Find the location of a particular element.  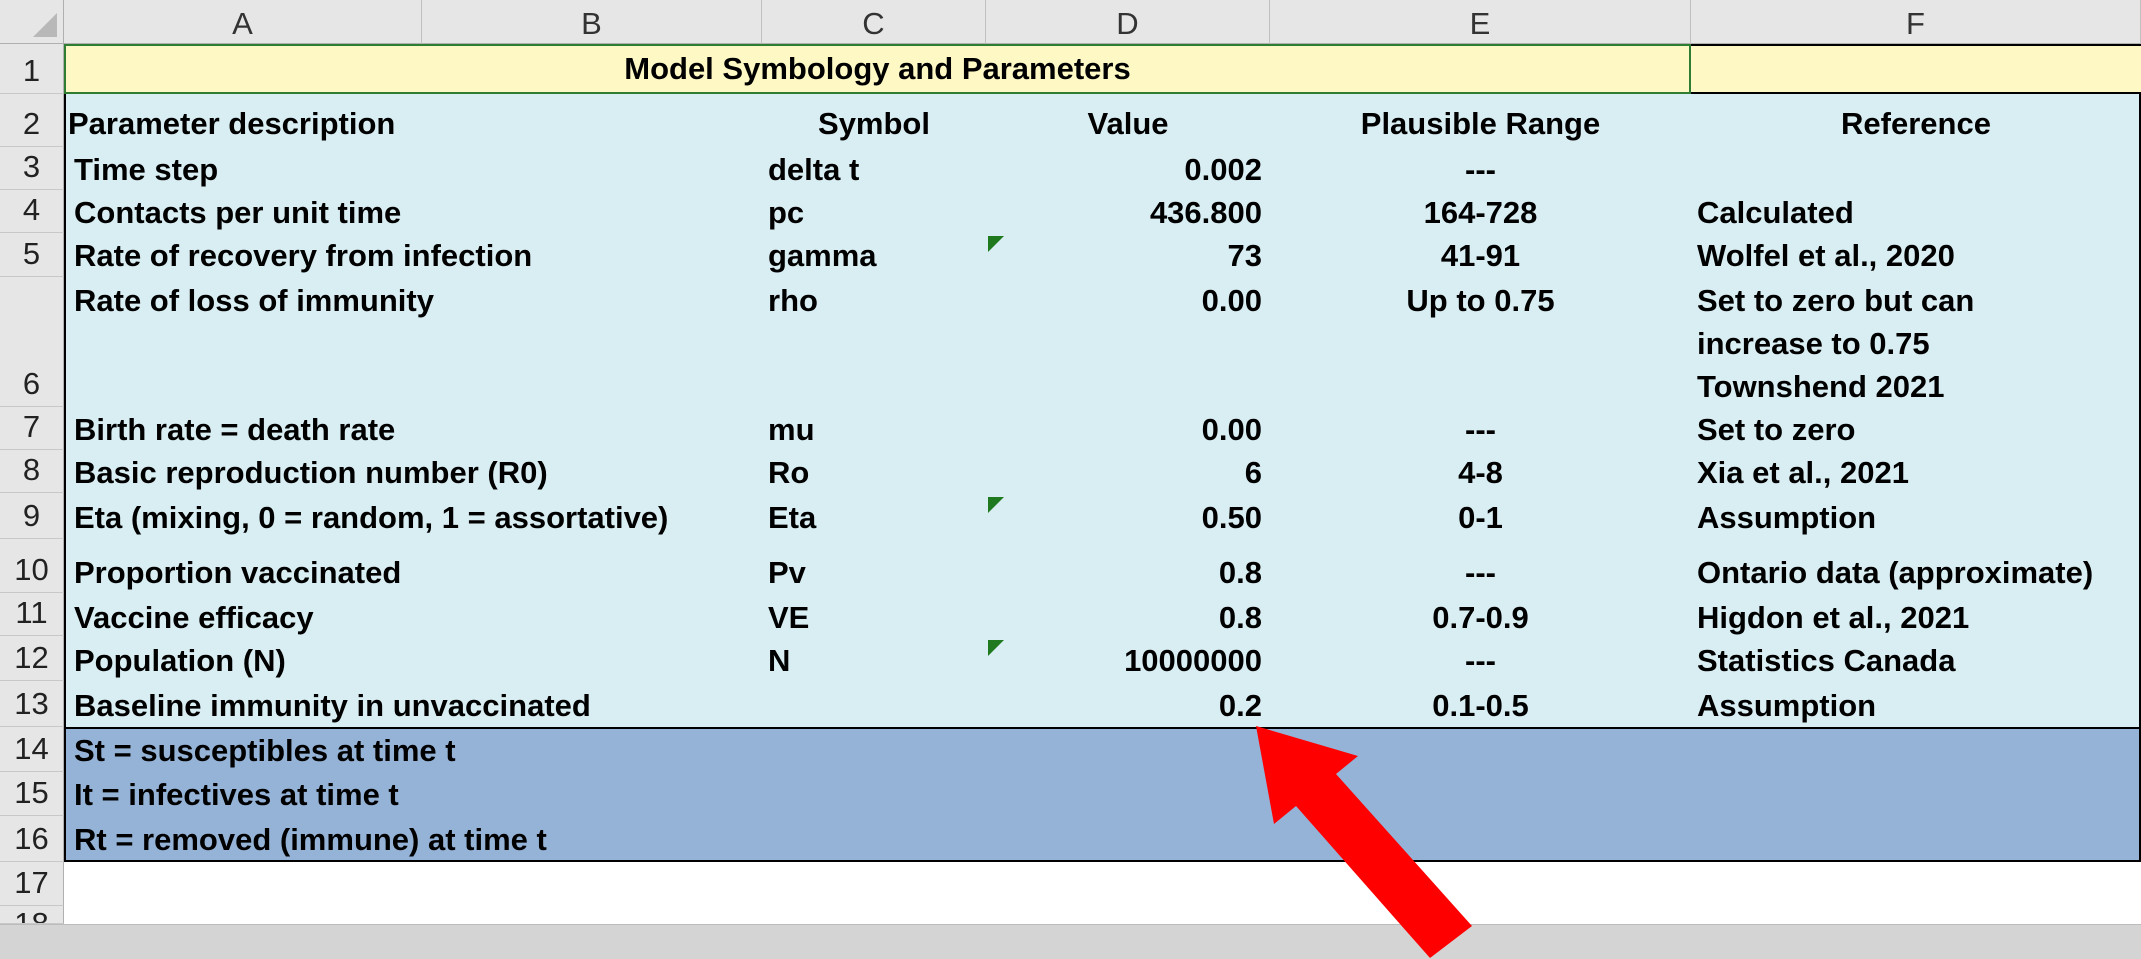

row-header-15: 15 is located at coordinates (32, 794).